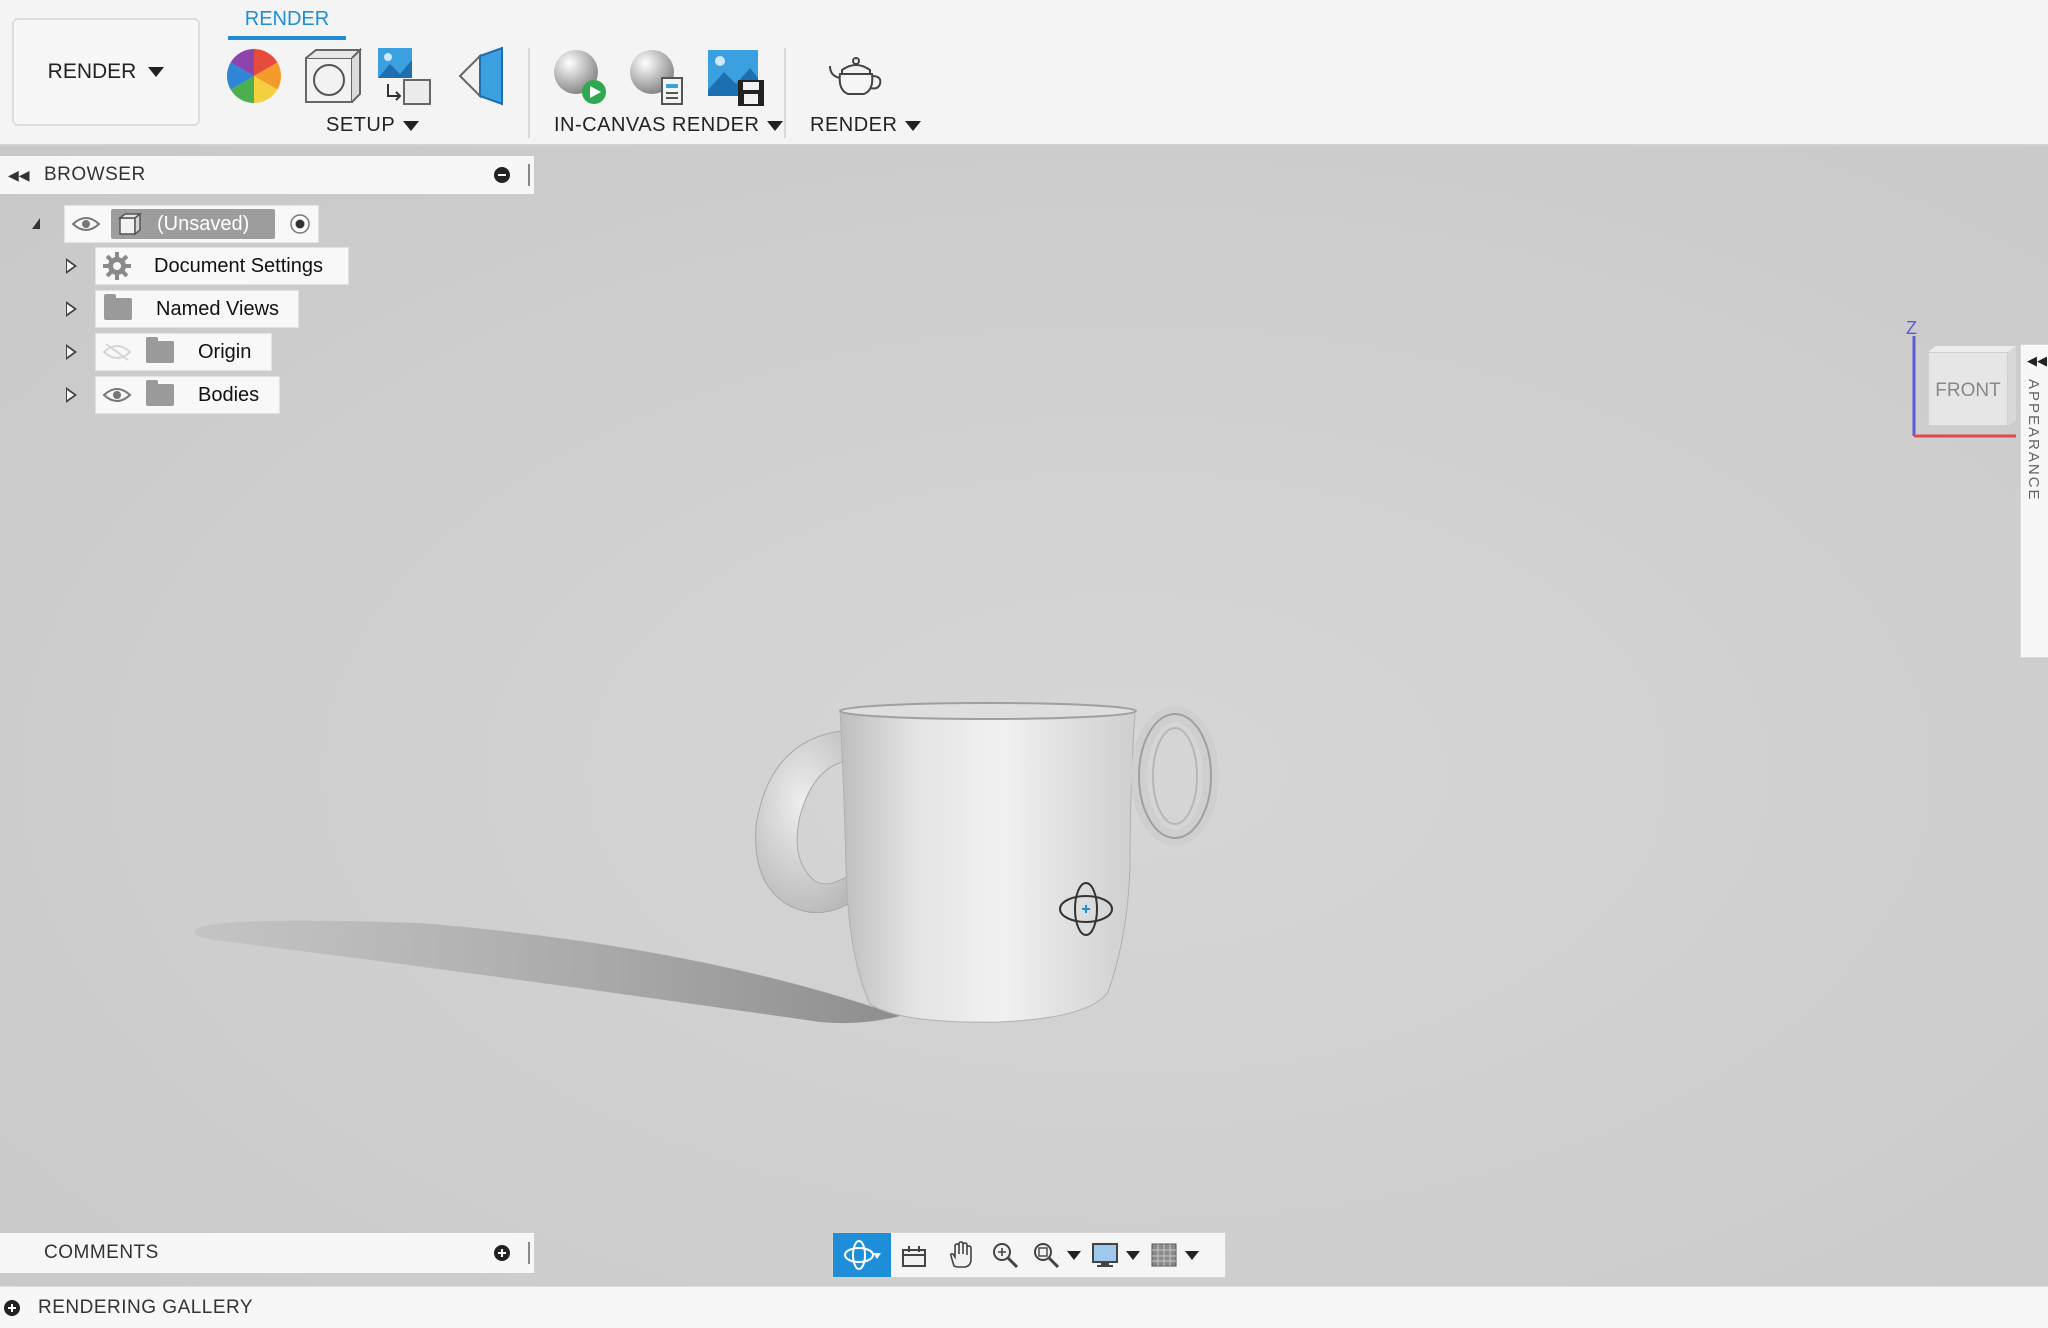 The image size is (2048, 1328). Describe the element at coordinates (238, 265) in the screenshot. I see `item-label: Document Settings` at that location.